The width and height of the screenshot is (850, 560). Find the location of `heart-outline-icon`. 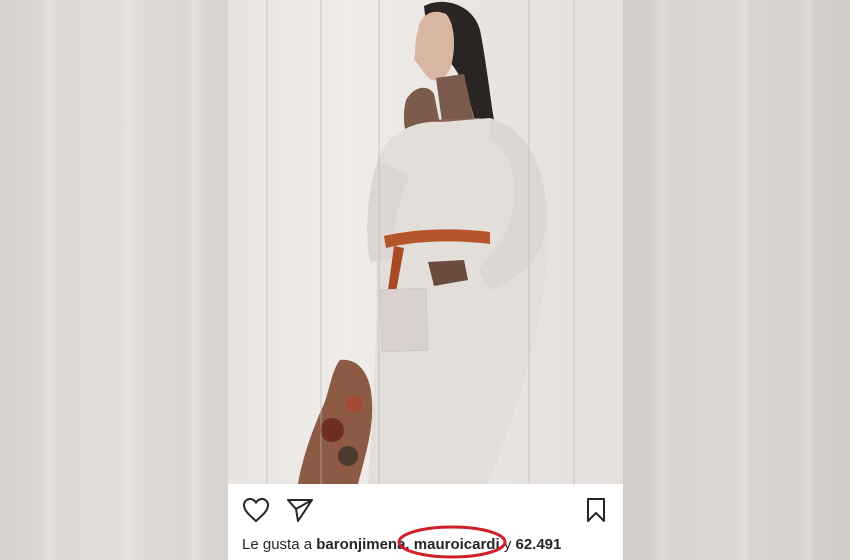

heart-outline-icon is located at coordinates (256, 510).